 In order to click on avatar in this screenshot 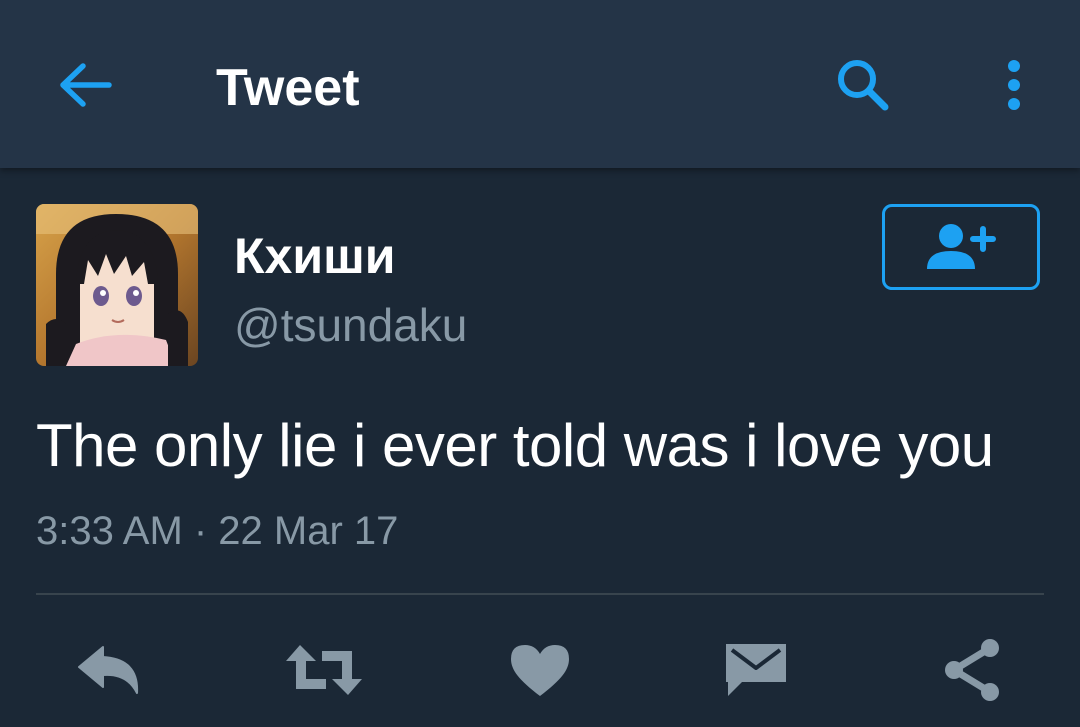, I will do `click(117, 285)`.